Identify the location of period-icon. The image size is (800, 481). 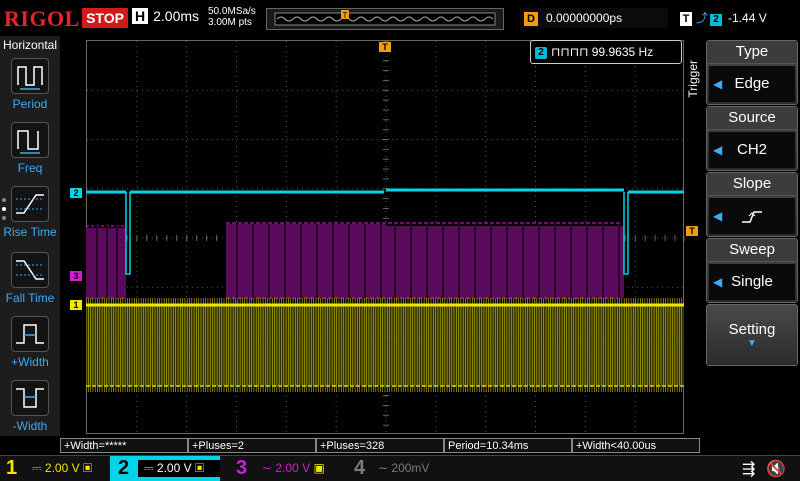
(30, 76).